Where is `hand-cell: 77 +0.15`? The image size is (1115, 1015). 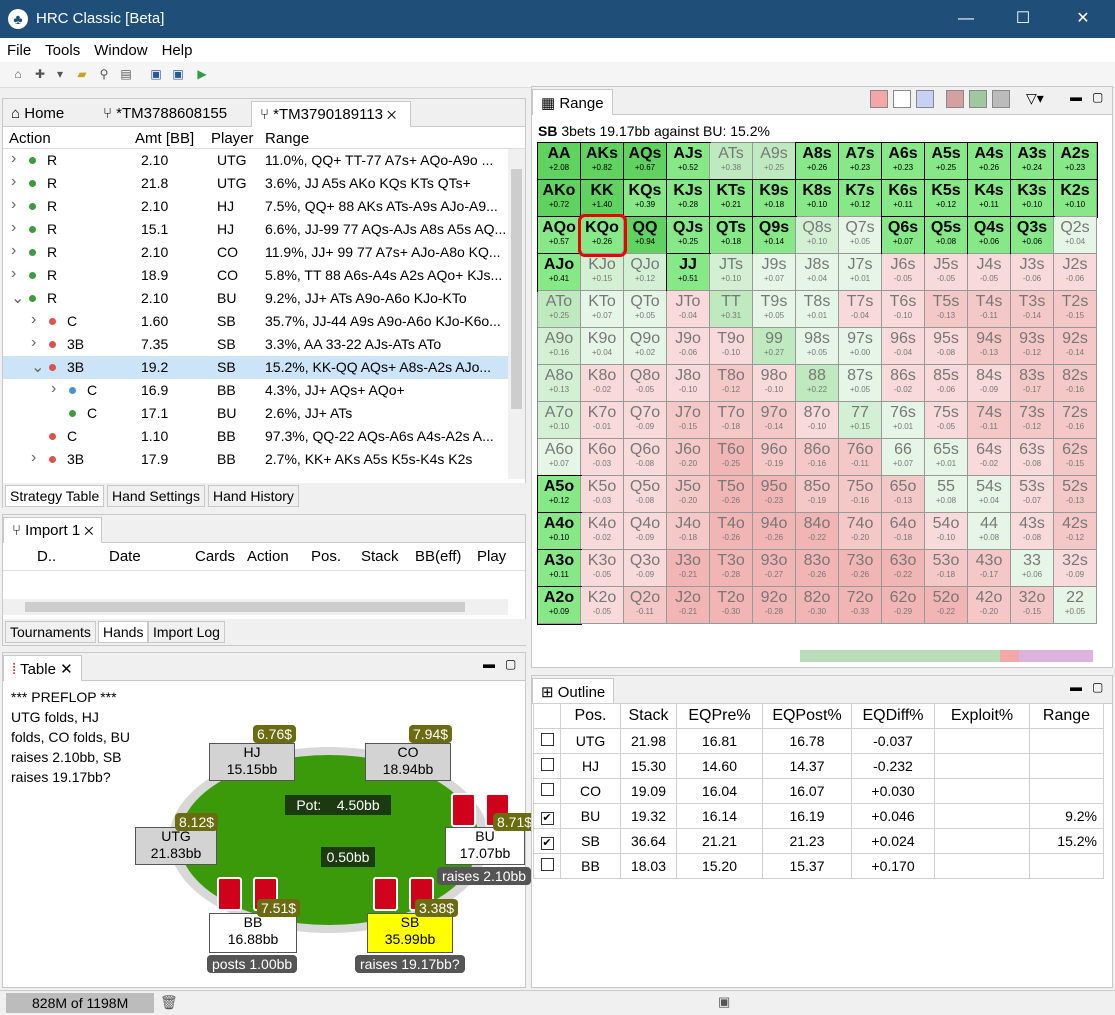
hand-cell: 77 +0.15 is located at coordinates (860, 420).